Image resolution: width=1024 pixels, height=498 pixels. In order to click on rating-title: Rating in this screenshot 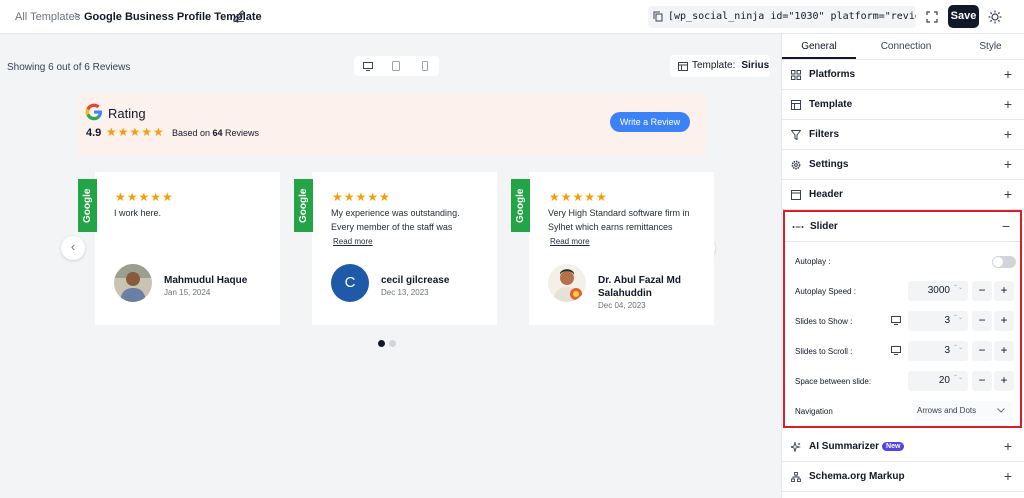, I will do `click(127, 113)`.